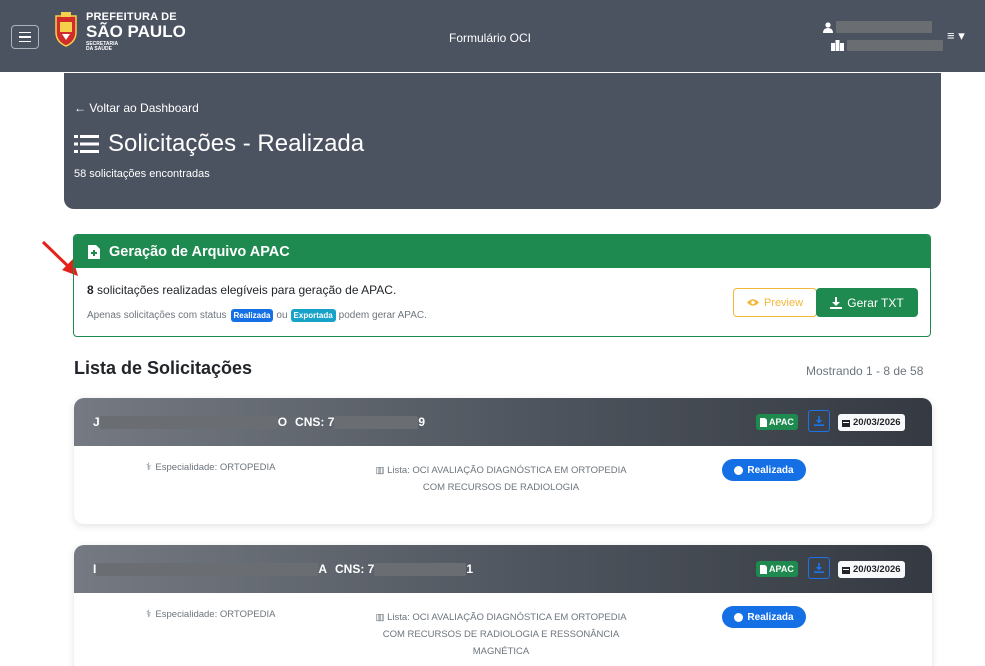 The image size is (985, 666). Describe the element at coordinates (470, 569) in the screenshot. I see `cns-end: 1` at that location.